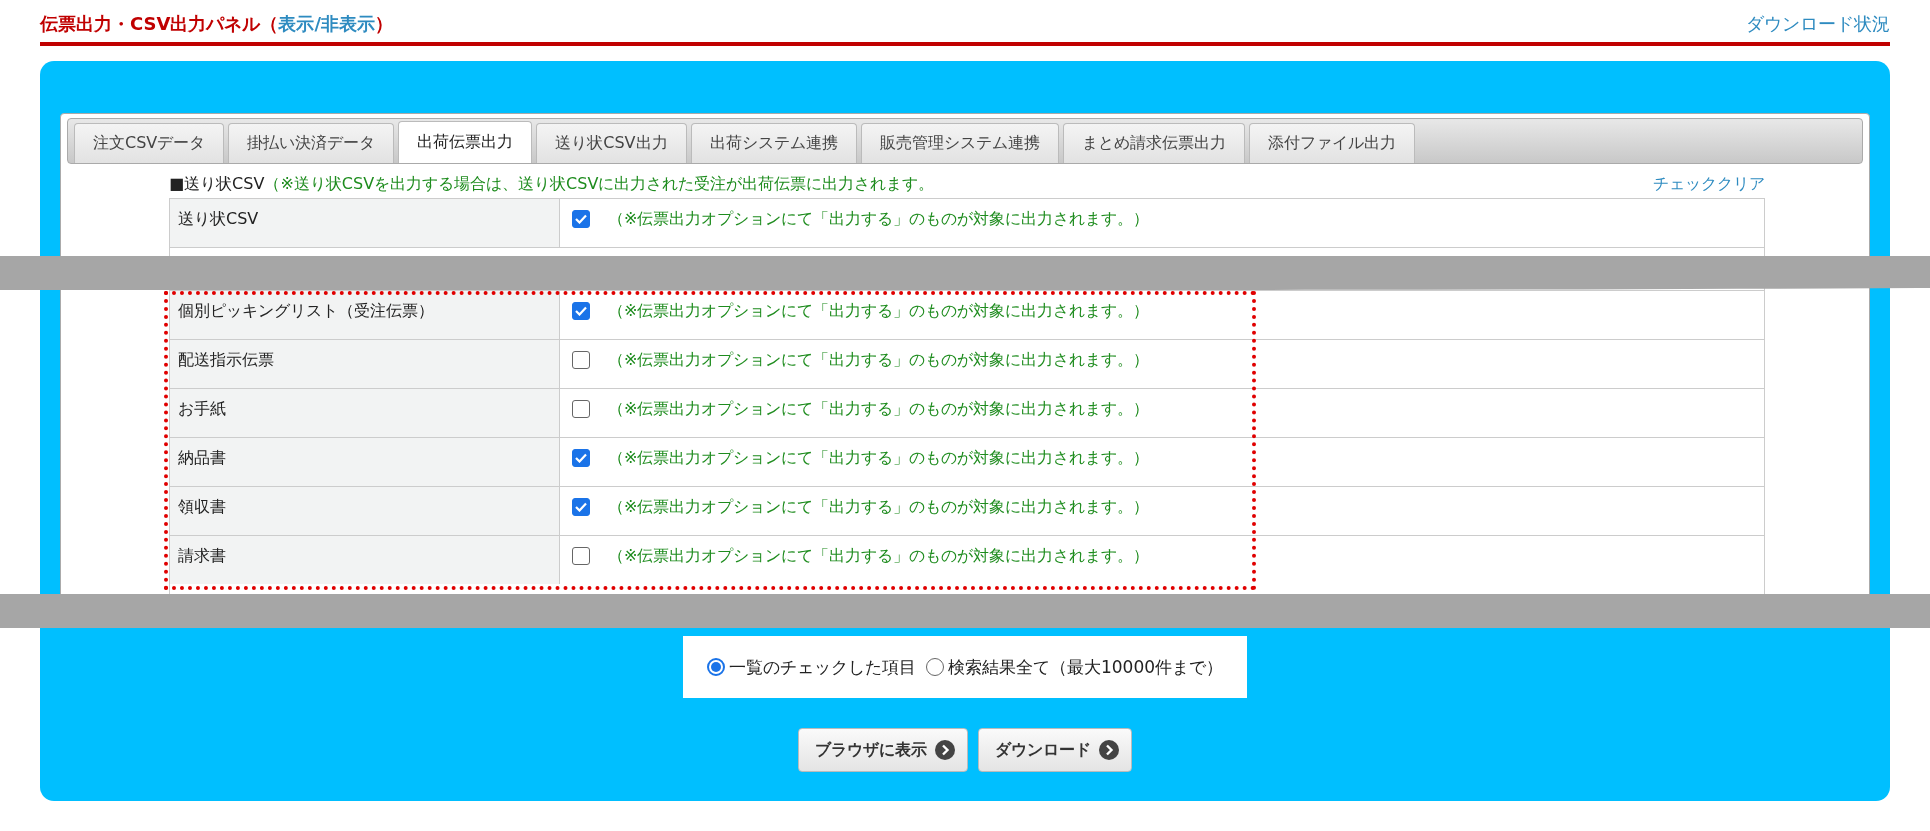 This screenshot has height=831, width=1930. Describe the element at coordinates (365, 413) in the screenshot. I see `row-label: お手紙` at that location.